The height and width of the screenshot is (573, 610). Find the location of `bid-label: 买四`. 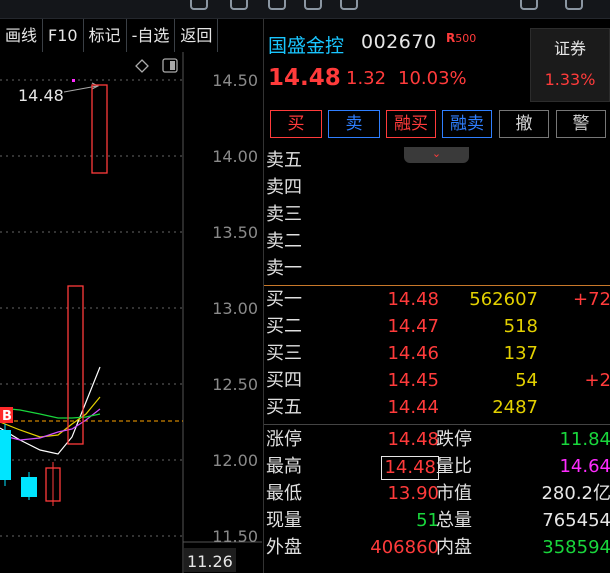

bid-label: 买四 is located at coordinates (284, 380).